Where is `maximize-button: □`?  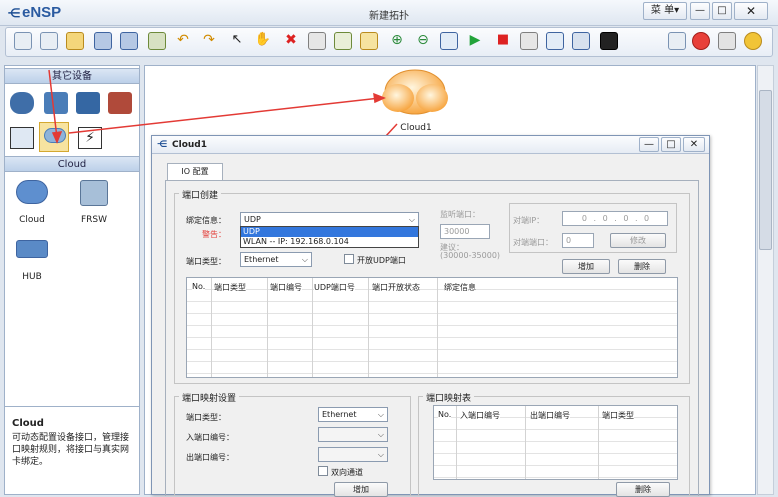 maximize-button: □ is located at coordinates (722, 11).